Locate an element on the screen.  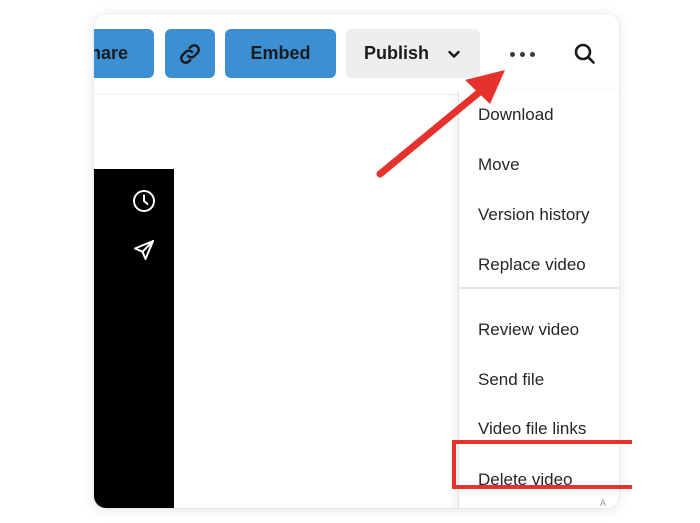
menu-item-label: Send file is located at coordinates (511, 379).